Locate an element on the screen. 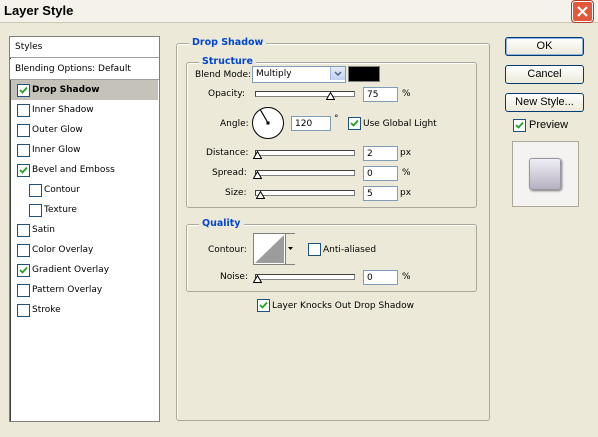 This screenshot has height=437, width=598. blend-mode-label: Blend Mode: is located at coordinates (223, 75).